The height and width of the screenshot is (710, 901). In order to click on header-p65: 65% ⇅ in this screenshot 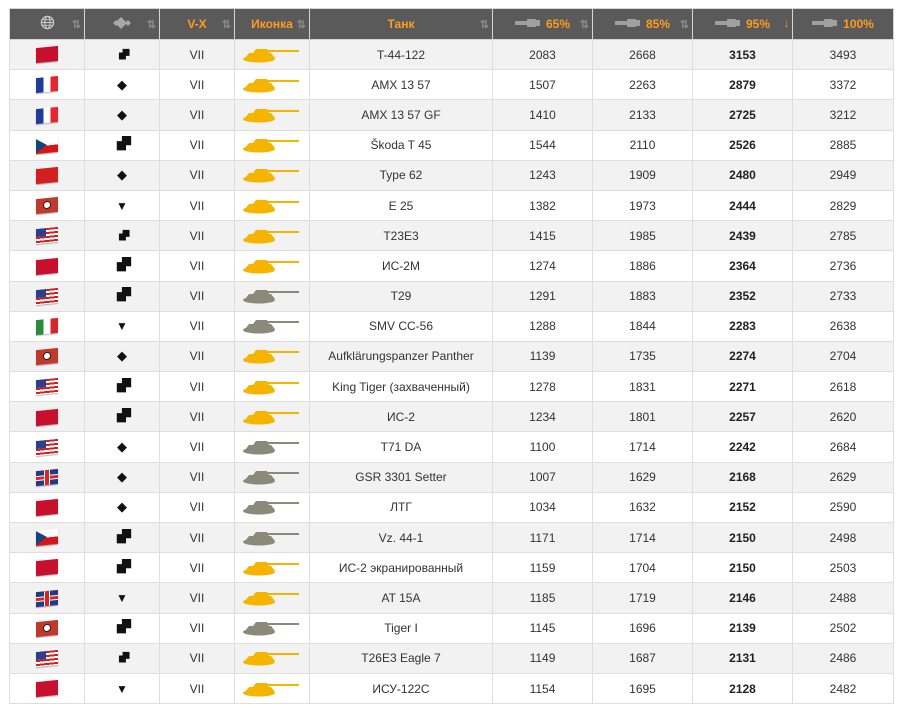, I will do `click(542, 24)`.